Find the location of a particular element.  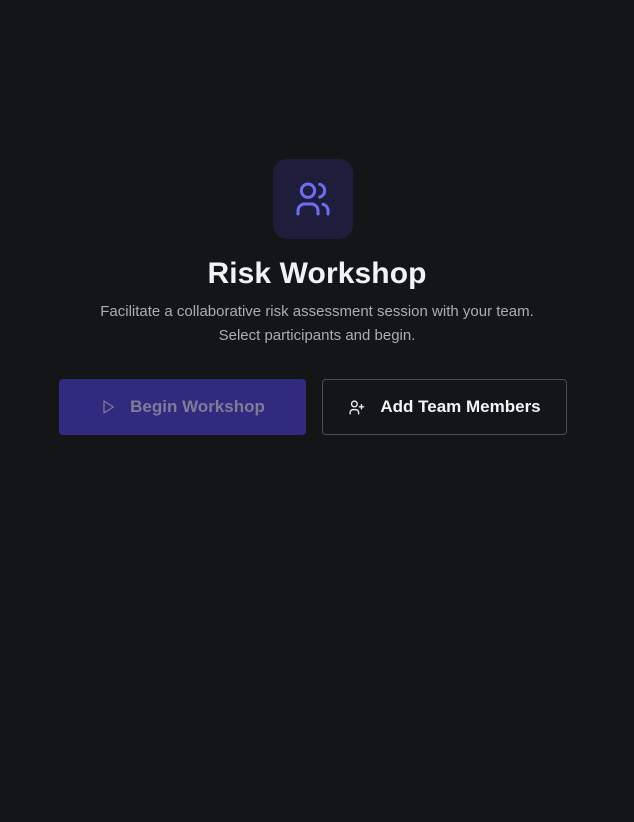

begin-workshop-button: Begin Workshop is located at coordinates (182, 407).